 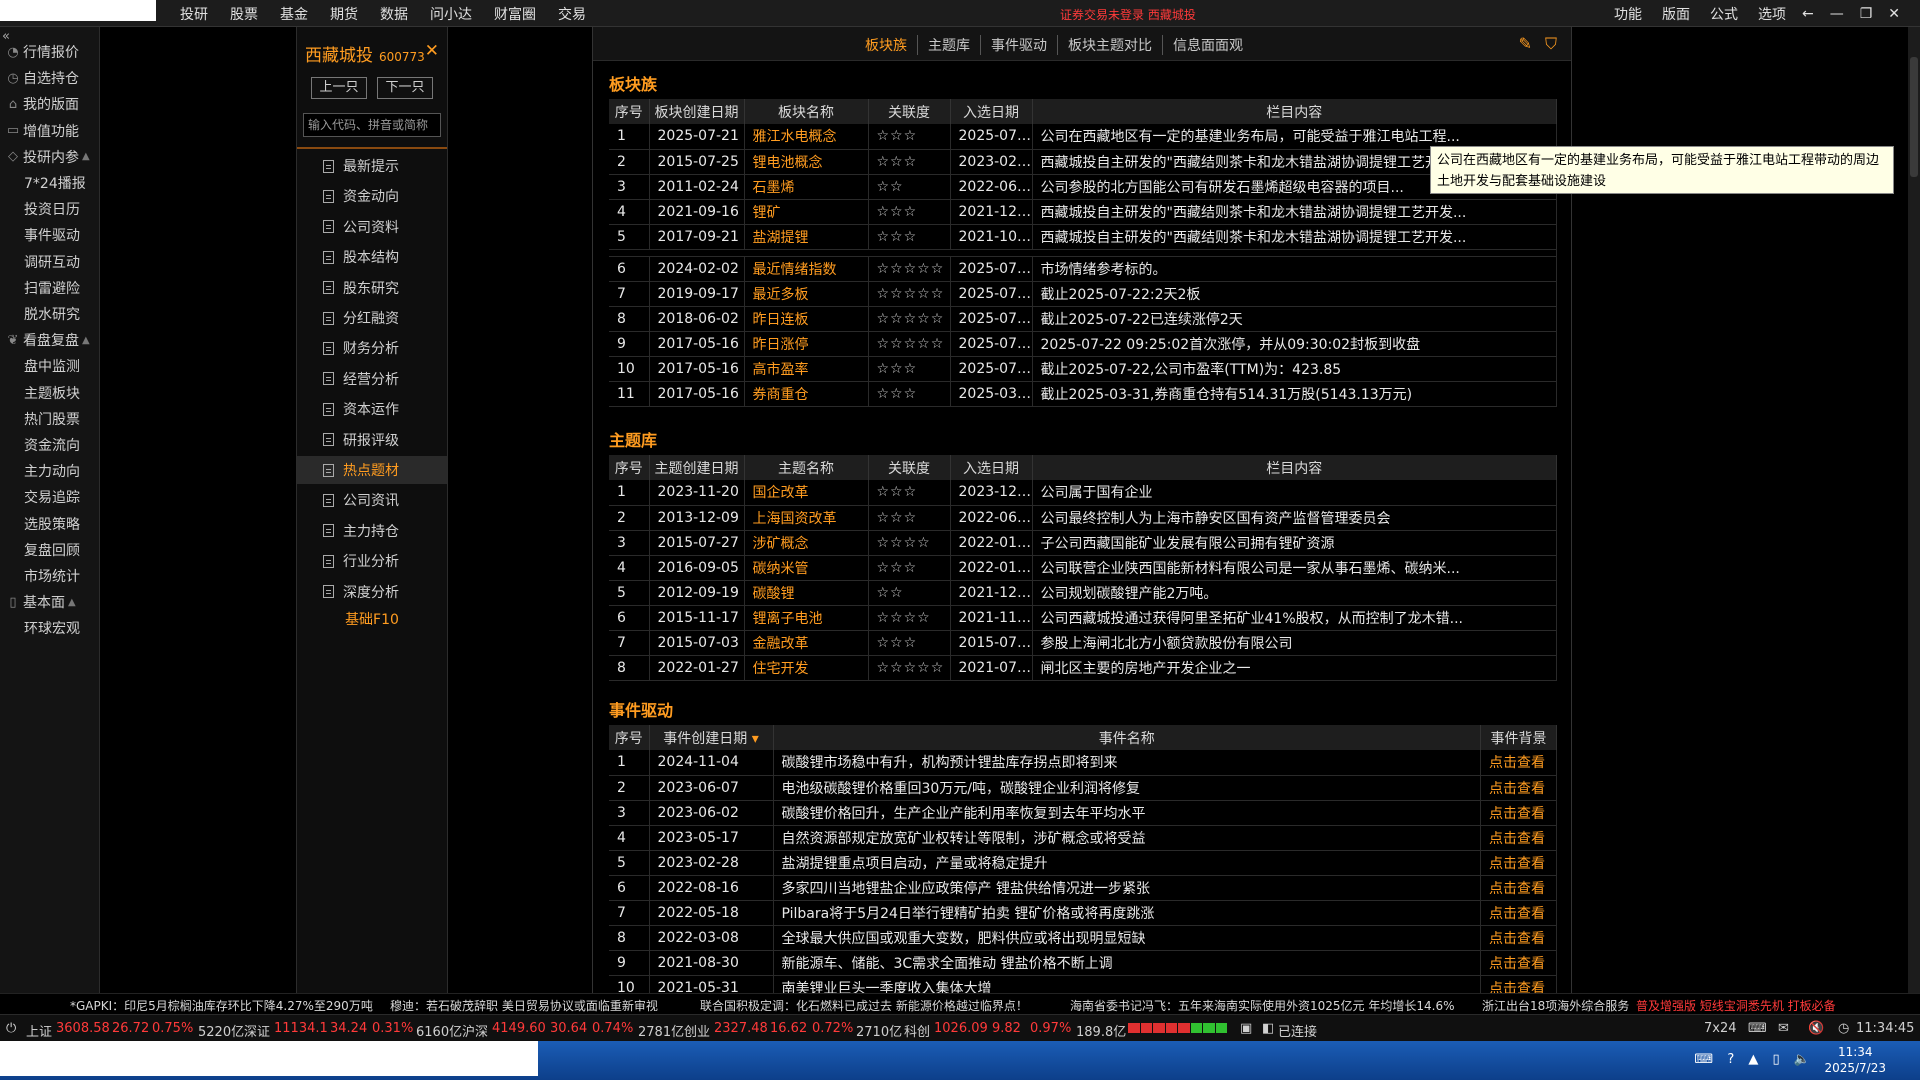 What do you see at coordinates (806, 543) in the screenshot?
I see `theme-name-link: 涉矿概念` at bounding box center [806, 543].